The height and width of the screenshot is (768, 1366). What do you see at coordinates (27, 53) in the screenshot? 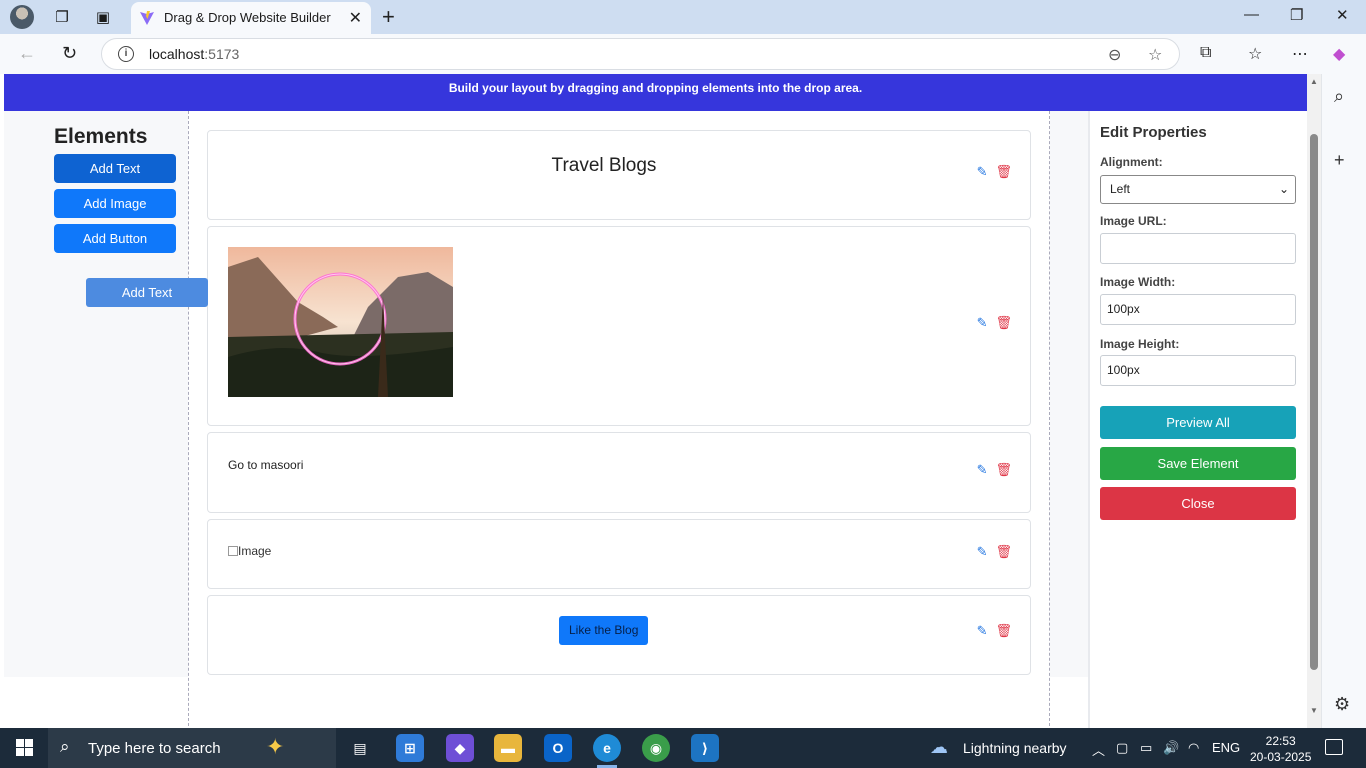
I see `back-arrow-icon: ←` at bounding box center [27, 53].